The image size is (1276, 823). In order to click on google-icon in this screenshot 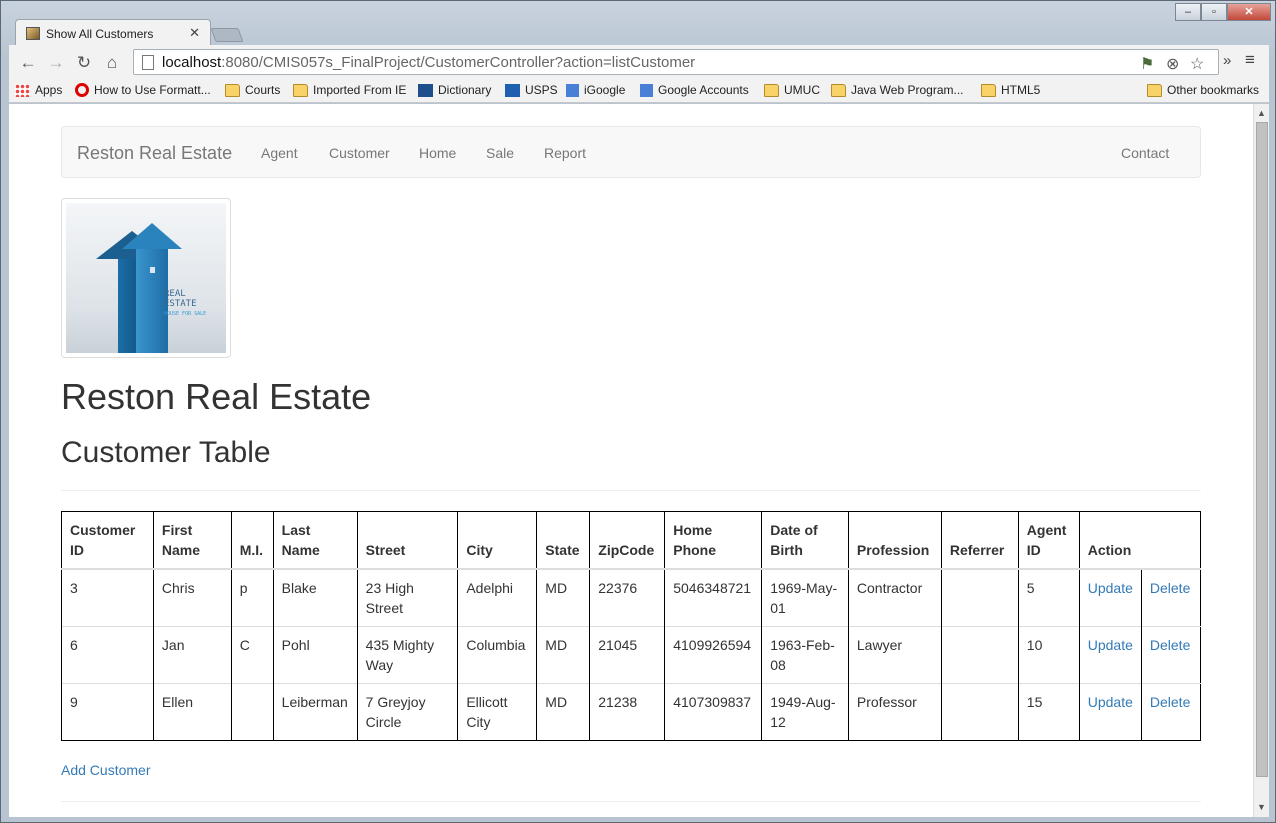, I will do `click(572, 90)`.